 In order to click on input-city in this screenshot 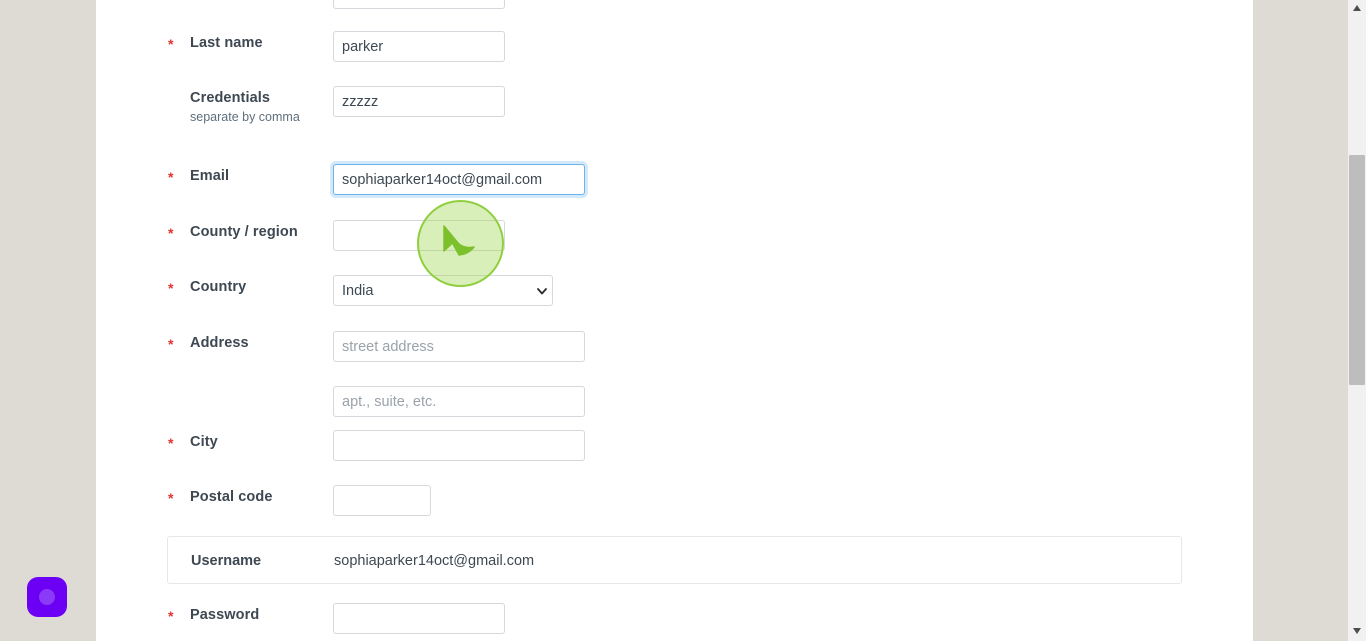, I will do `click(459, 445)`.